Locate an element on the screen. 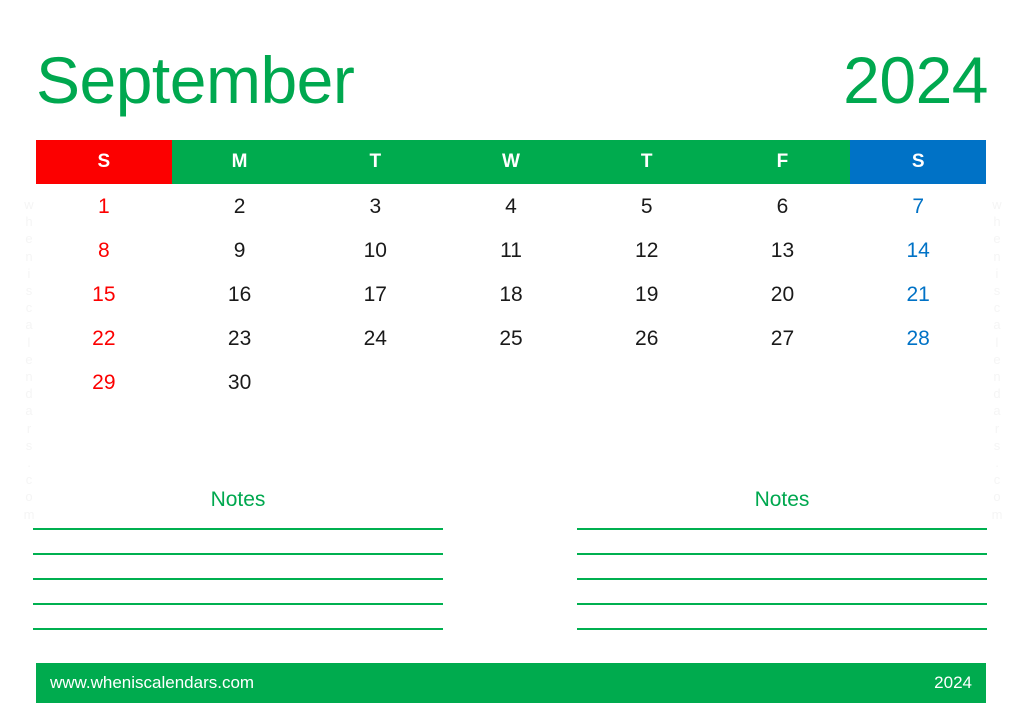 This screenshot has width=1024, height=724. watermark-char: m is located at coordinates (997, 514).